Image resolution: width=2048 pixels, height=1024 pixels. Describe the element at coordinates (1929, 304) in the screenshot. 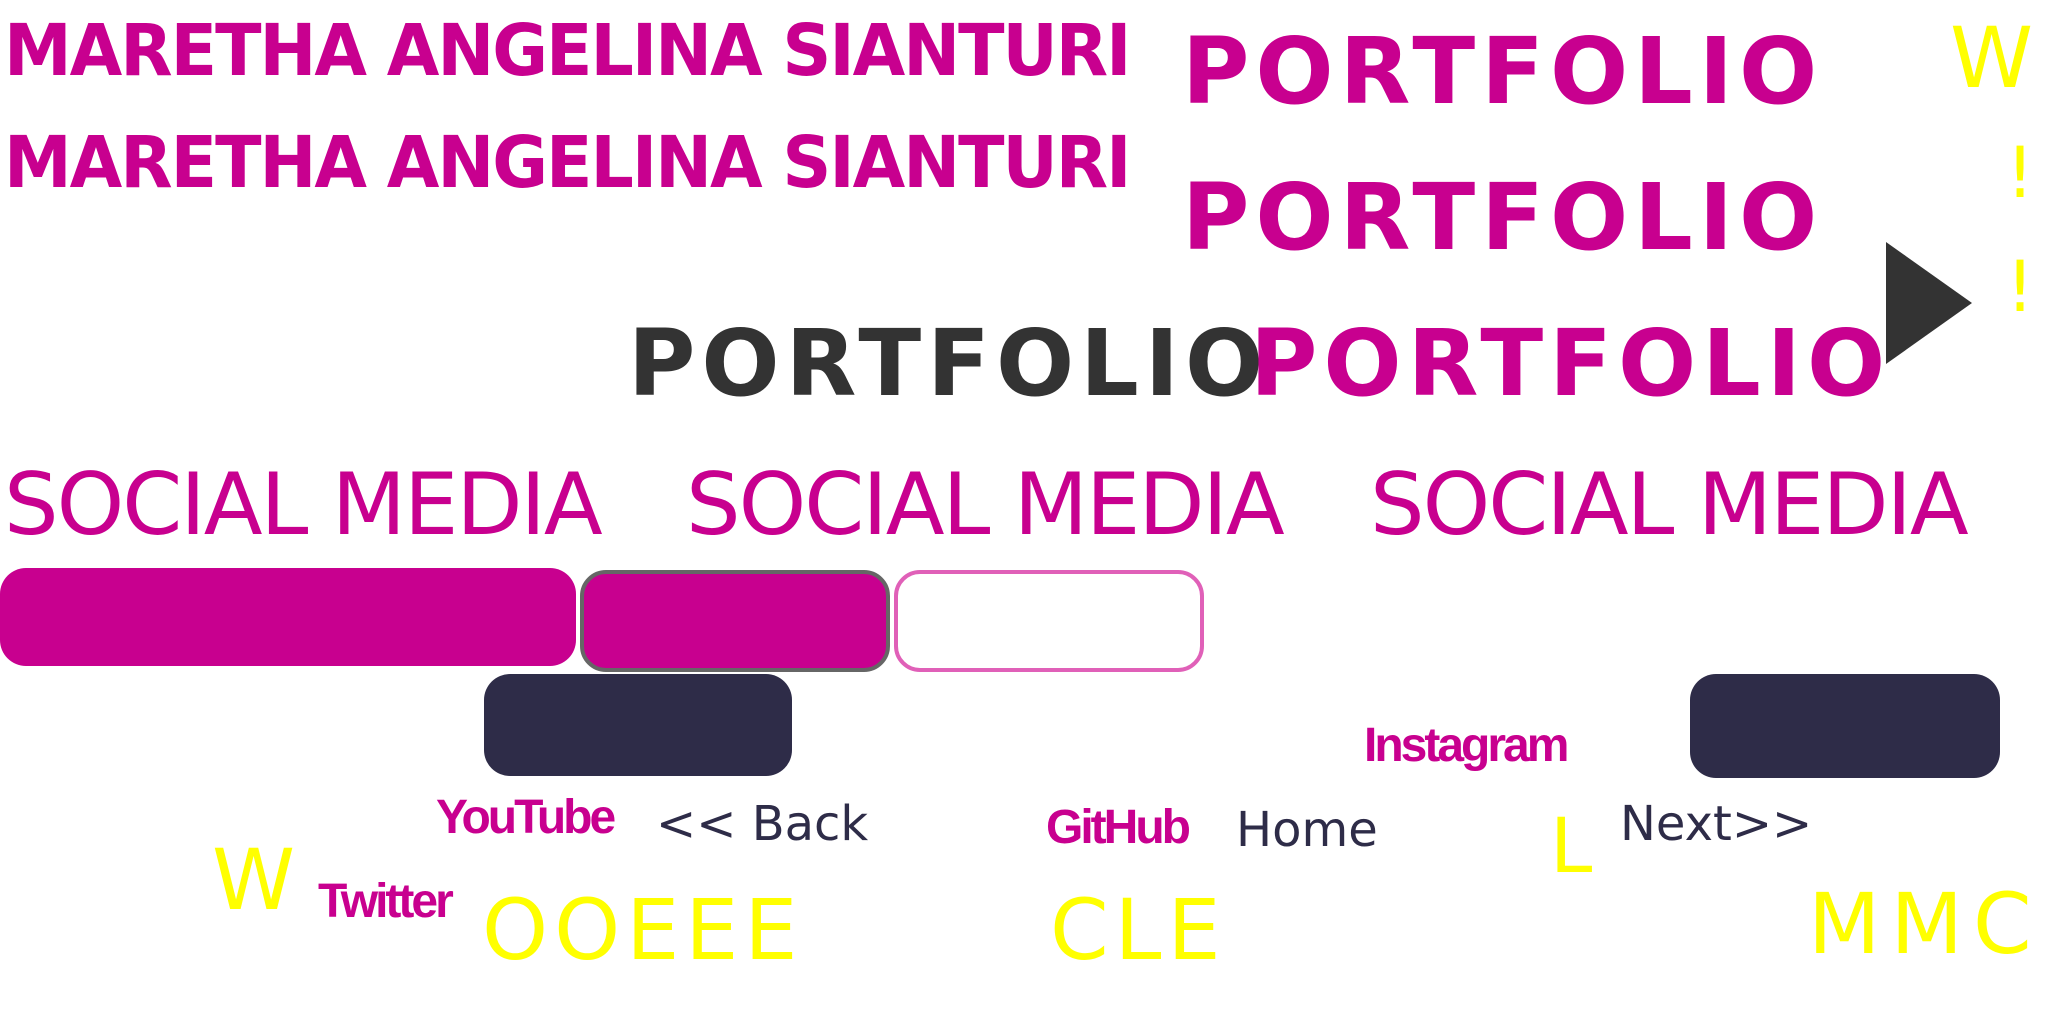

I see `play-triangle-icon` at that location.